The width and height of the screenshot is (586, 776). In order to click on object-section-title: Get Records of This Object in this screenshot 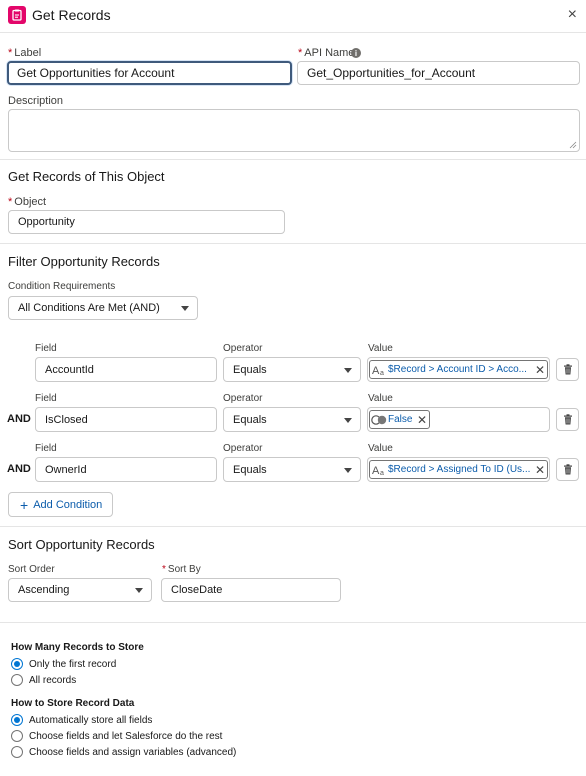, I will do `click(86, 176)`.